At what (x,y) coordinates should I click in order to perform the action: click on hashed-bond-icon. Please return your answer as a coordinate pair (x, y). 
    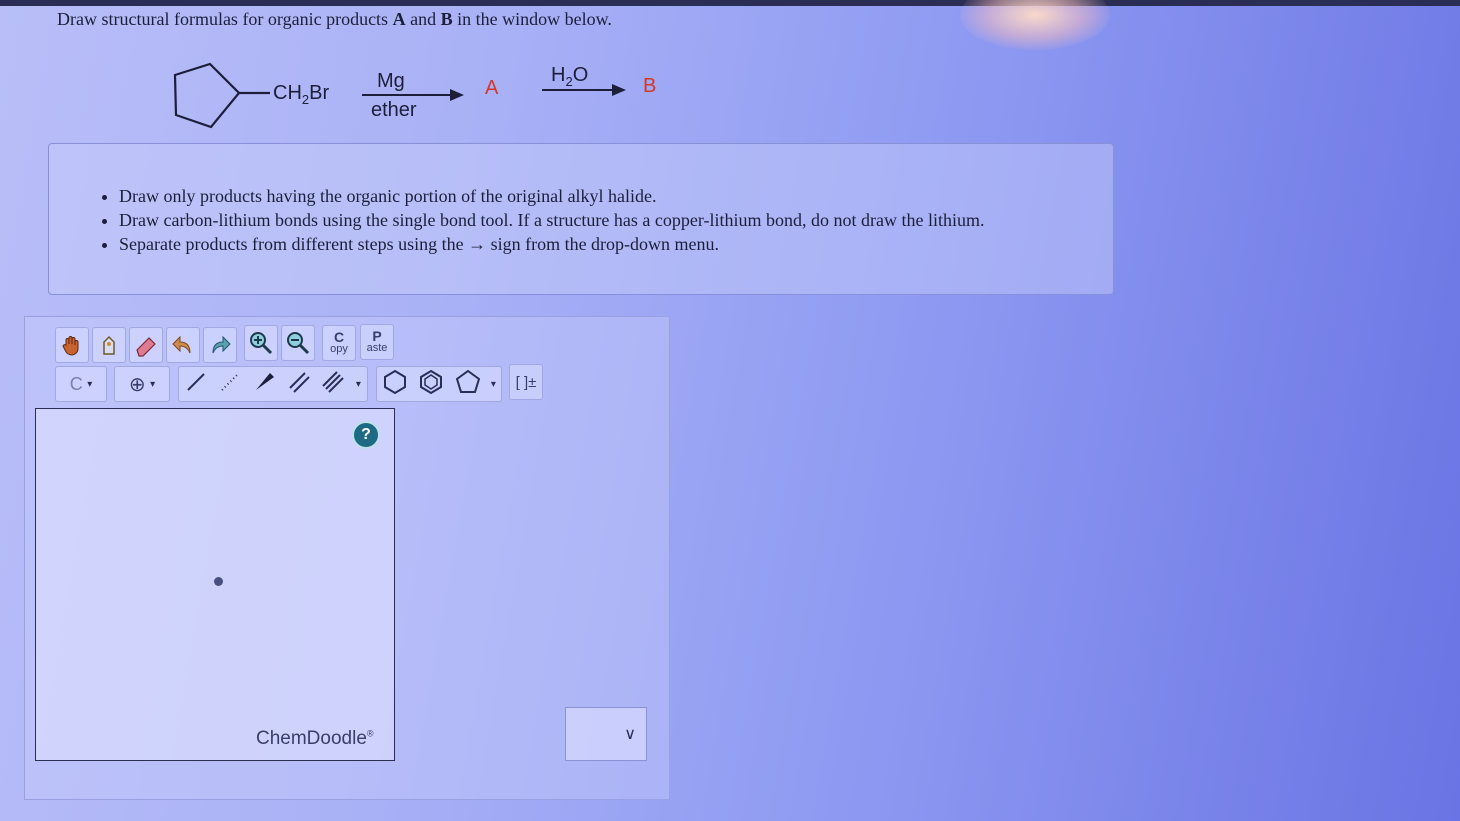
    Looking at the image, I should click on (230, 384).